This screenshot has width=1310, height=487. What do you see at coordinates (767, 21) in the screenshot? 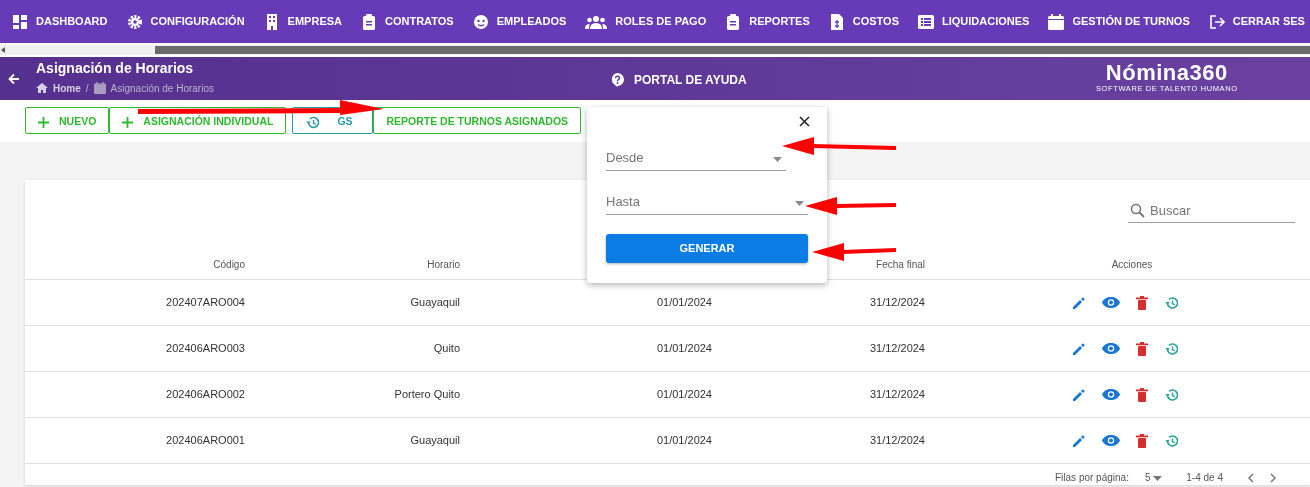
I see `nav-link: REPORTES` at bounding box center [767, 21].